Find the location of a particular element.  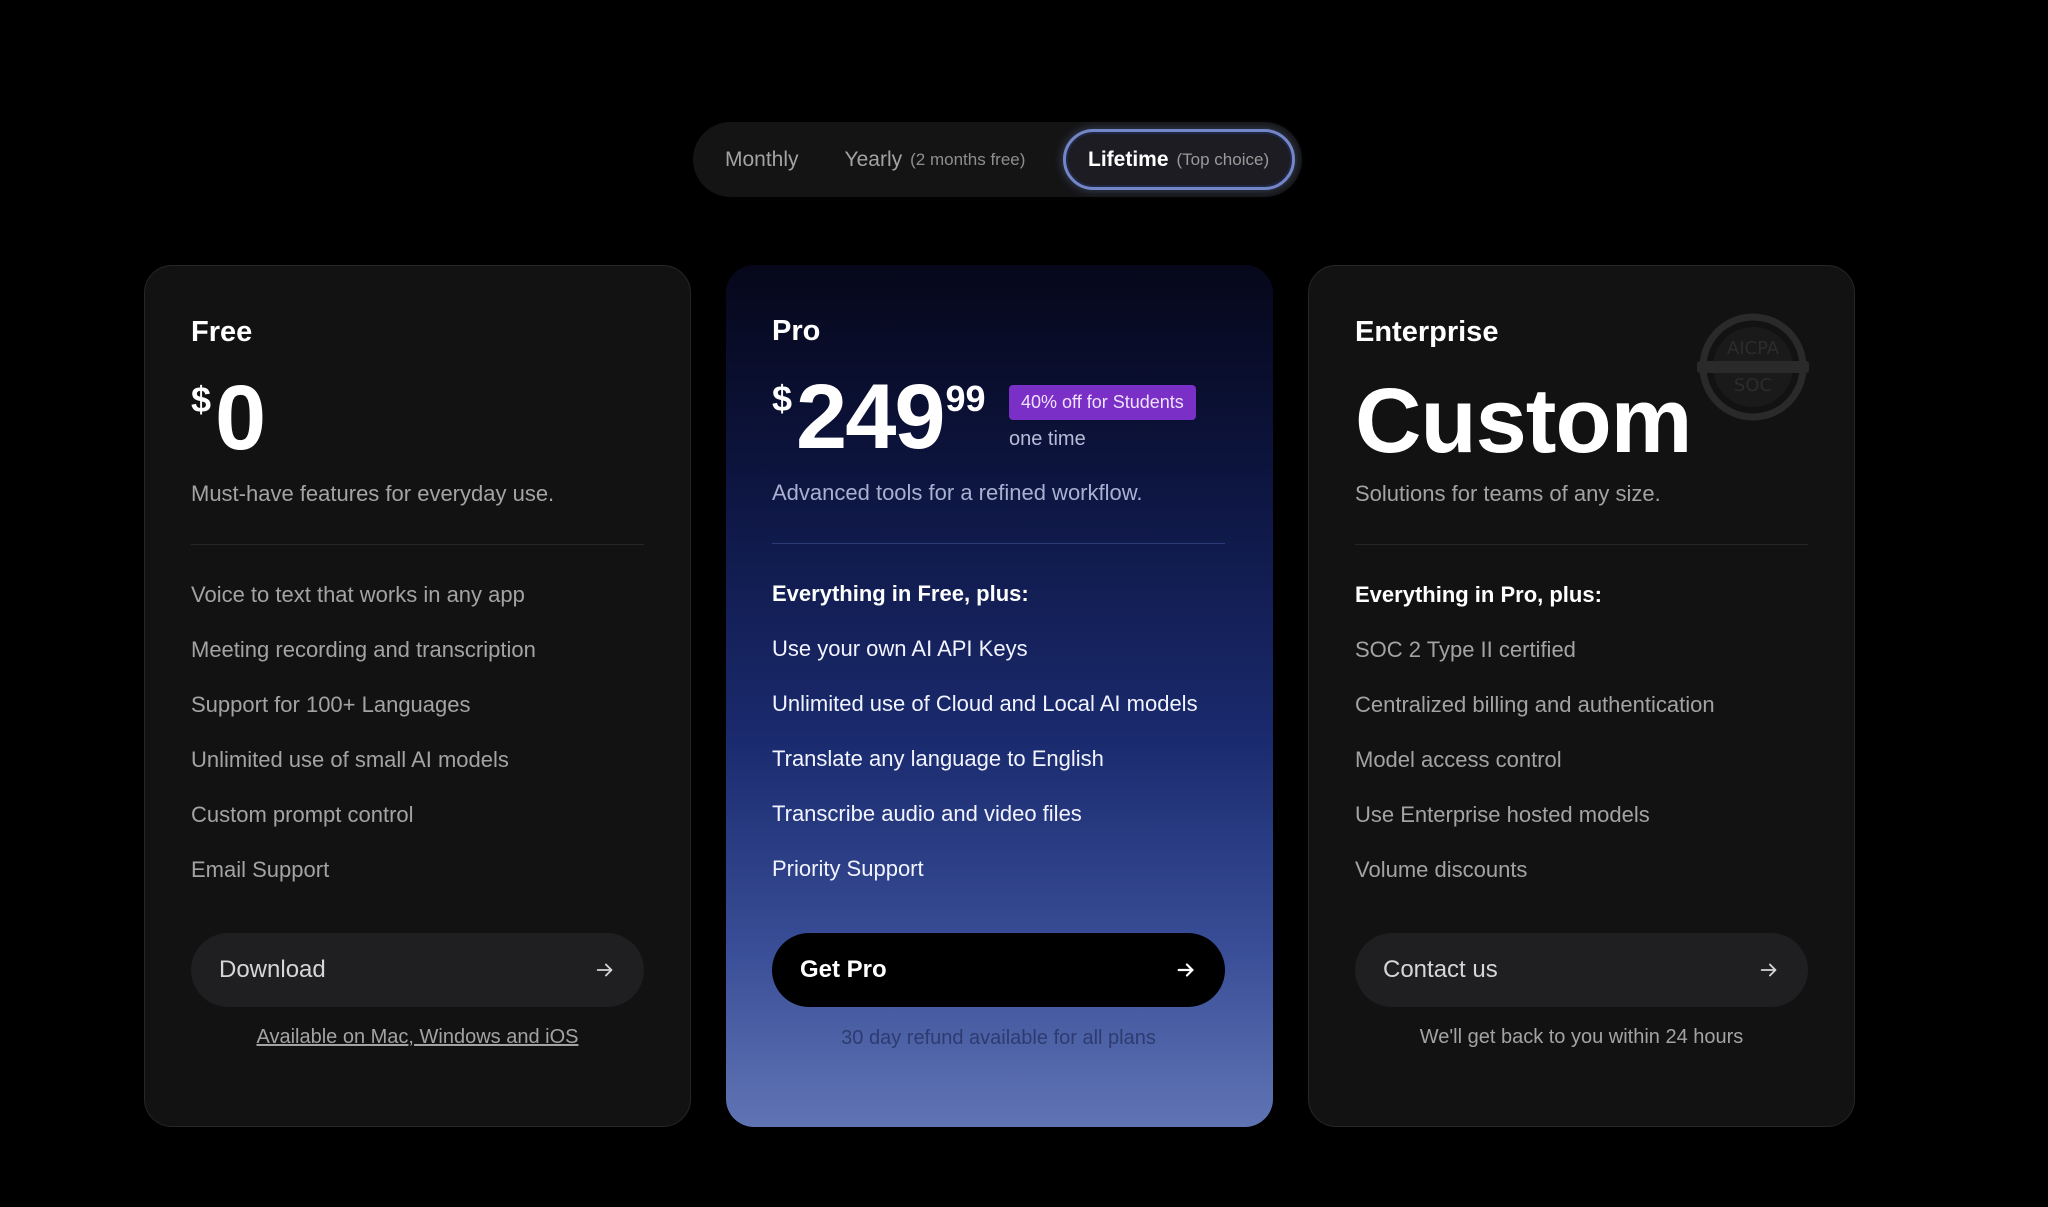

price-cents: 99 is located at coordinates (965, 398).